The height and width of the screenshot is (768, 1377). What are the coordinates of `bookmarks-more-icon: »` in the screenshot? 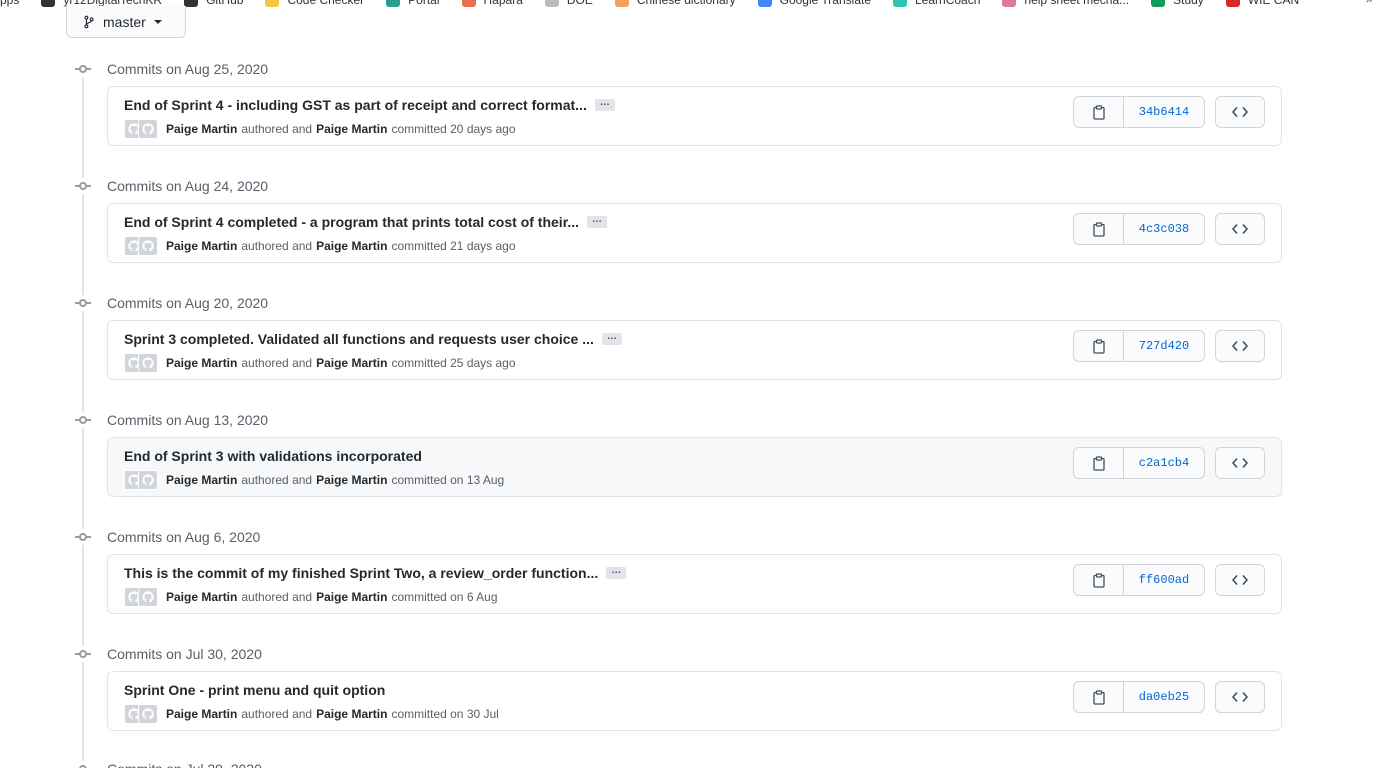 It's located at (1369, 3).